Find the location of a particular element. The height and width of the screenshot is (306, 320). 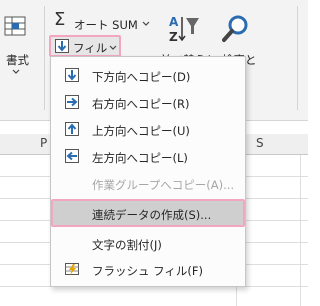

fill-button: フィル is located at coordinates (85, 46).